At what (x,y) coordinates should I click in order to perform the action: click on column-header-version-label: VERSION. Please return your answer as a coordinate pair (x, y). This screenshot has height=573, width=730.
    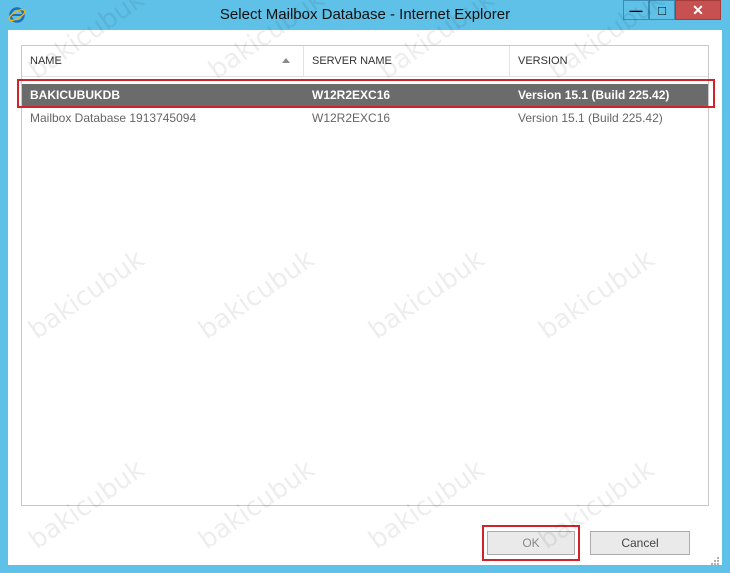
    Looking at the image, I should click on (543, 61).